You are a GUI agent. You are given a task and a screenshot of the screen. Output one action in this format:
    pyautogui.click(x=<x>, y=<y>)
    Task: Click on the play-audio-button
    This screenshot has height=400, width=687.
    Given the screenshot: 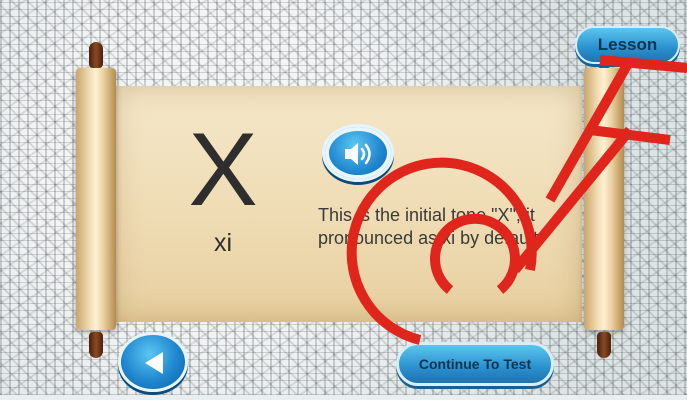 What is the action you would take?
    pyautogui.click(x=358, y=153)
    